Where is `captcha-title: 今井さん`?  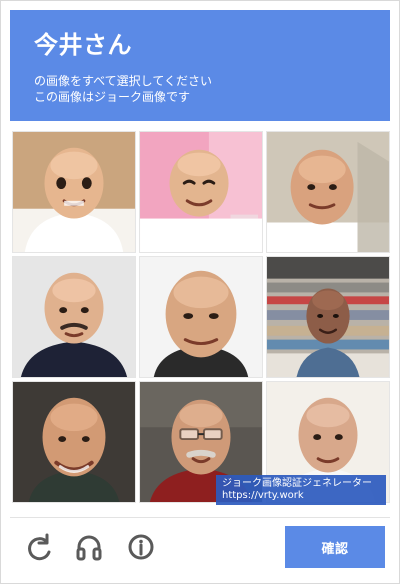 captcha-title: 今井さん is located at coordinates (83, 45).